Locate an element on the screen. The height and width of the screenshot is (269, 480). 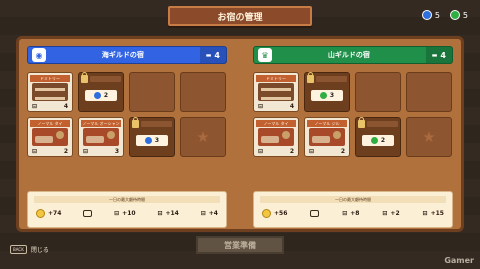
close-label: 閉じる is located at coordinates (39, 250).